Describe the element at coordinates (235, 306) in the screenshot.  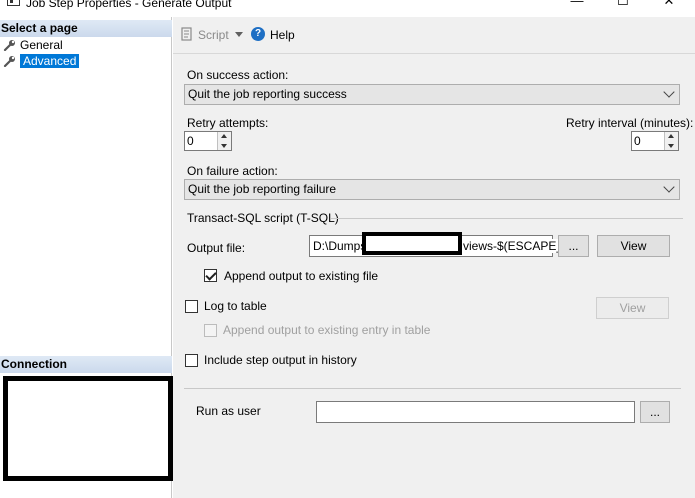
I see `log-to-table-label: Log to table` at that location.